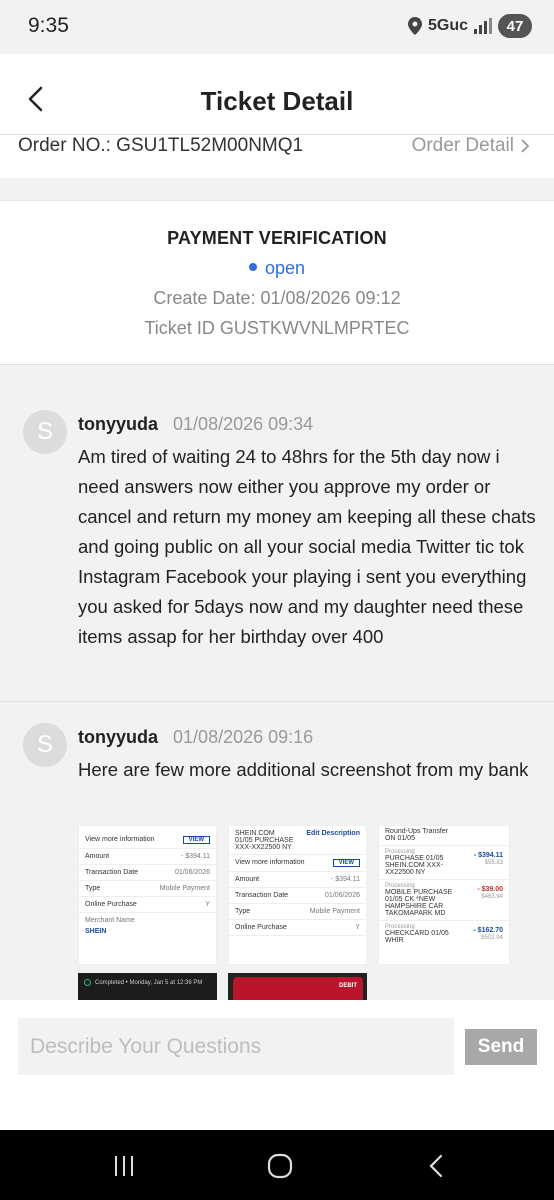 Image resolution: width=554 pixels, height=1200 pixels. Describe the element at coordinates (515, 26) in the screenshot. I see `battery-indicator: 47` at that location.